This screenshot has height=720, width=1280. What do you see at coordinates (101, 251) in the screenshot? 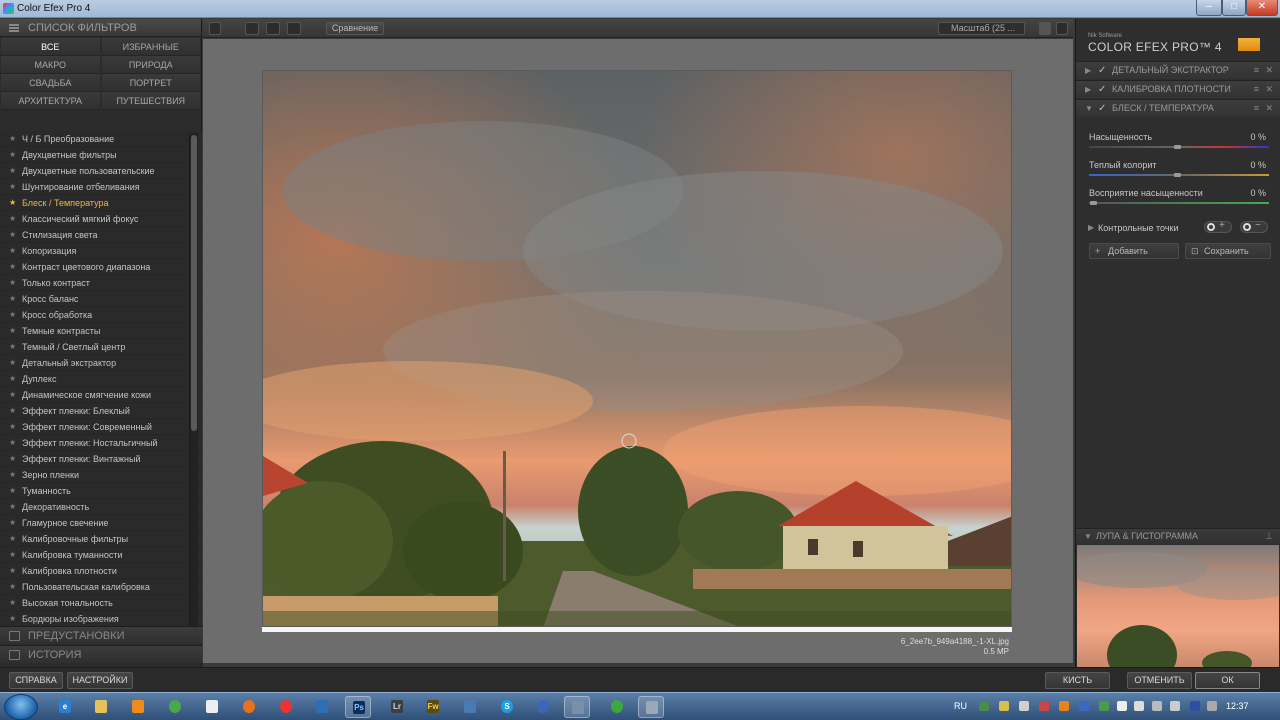
I see `filter-list-item: ★ Копоризация` at bounding box center [101, 251].